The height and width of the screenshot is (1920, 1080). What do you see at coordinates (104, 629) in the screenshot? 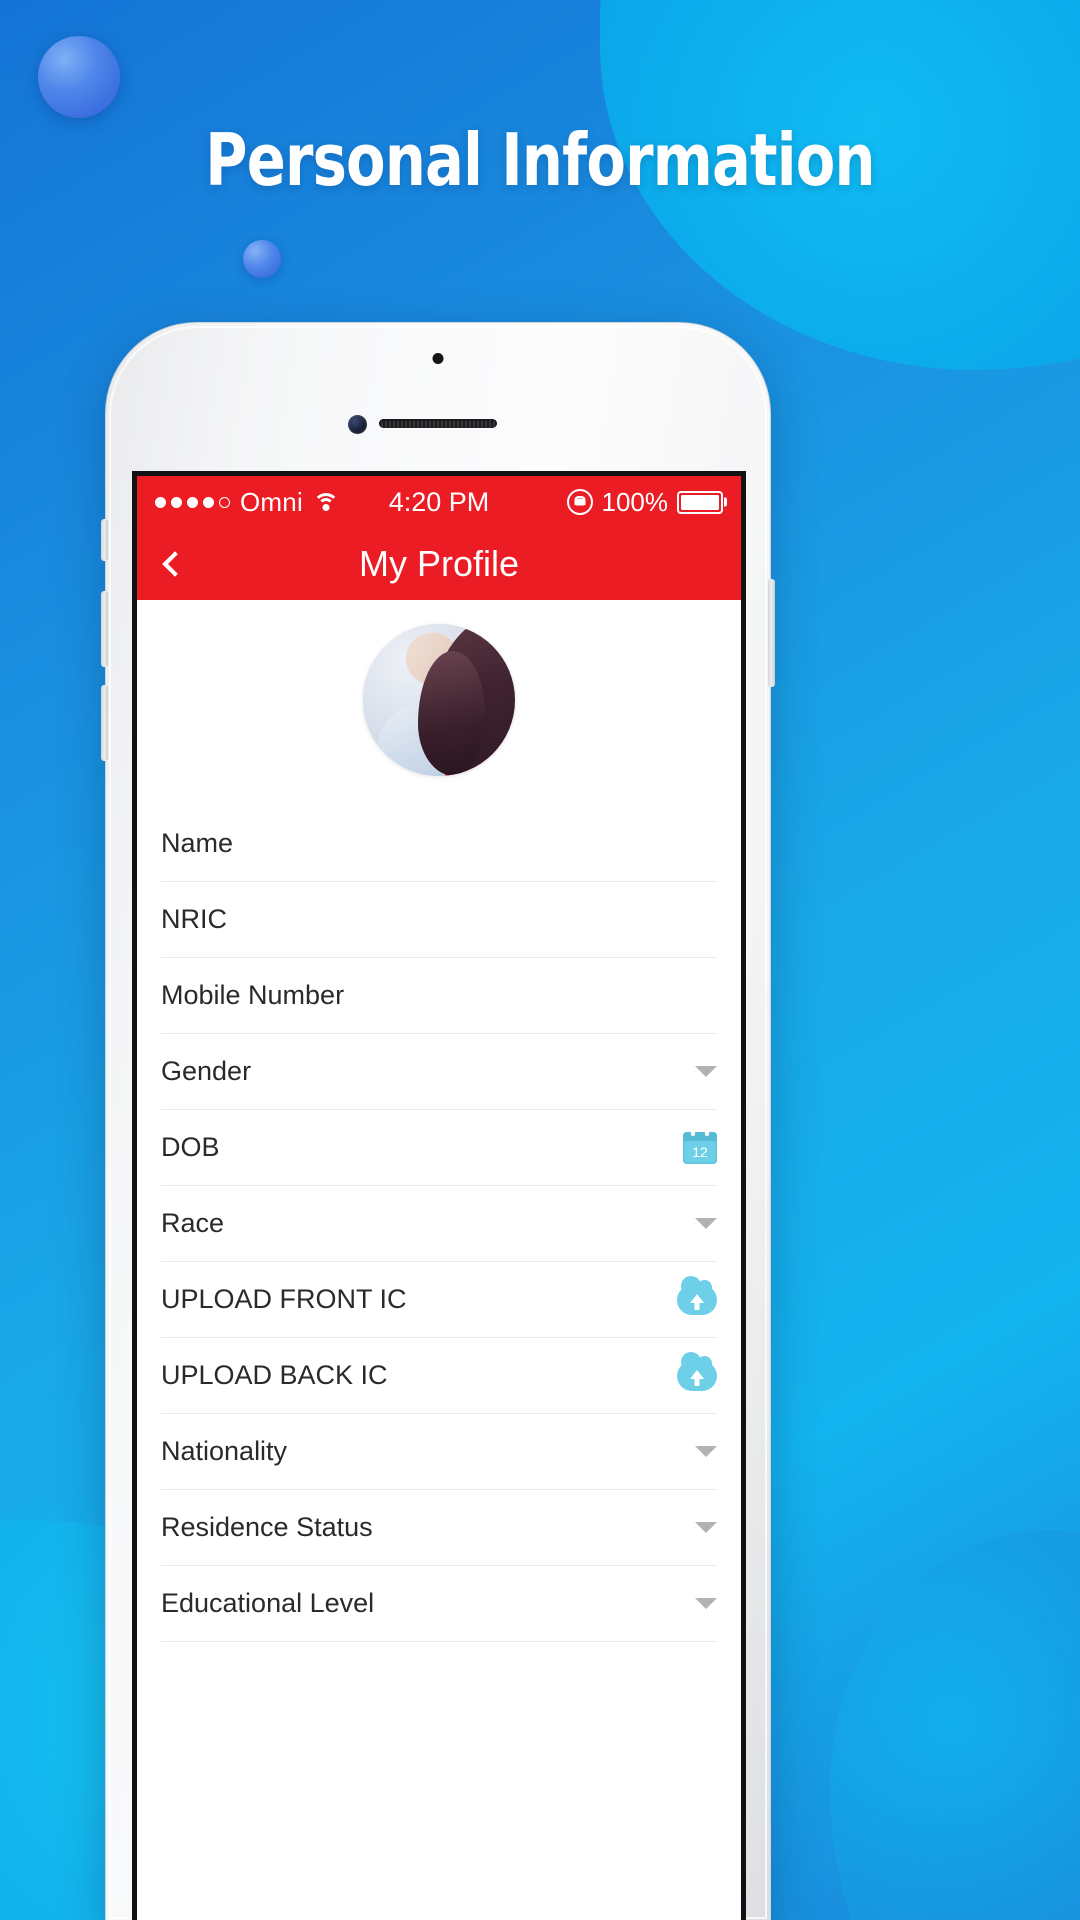
I see `phone-volume-up-button` at bounding box center [104, 629].